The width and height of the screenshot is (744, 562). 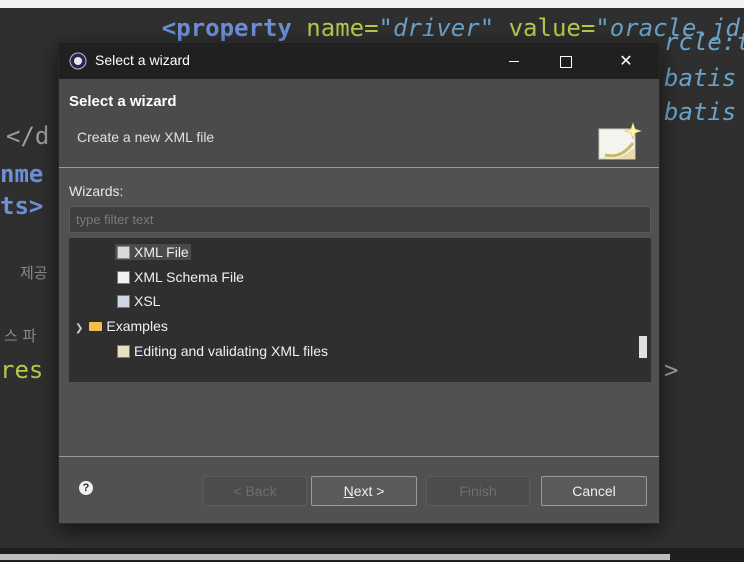 I want to click on code-left-1: </d, so click(x=28, y=136).